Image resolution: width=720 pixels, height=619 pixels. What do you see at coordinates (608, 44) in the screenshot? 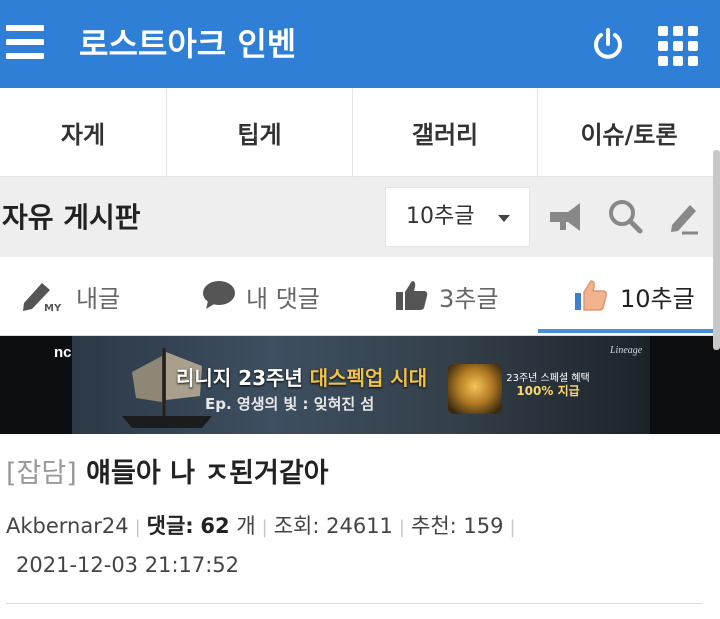
I see `power-icon` at bounding box center [608, 44].